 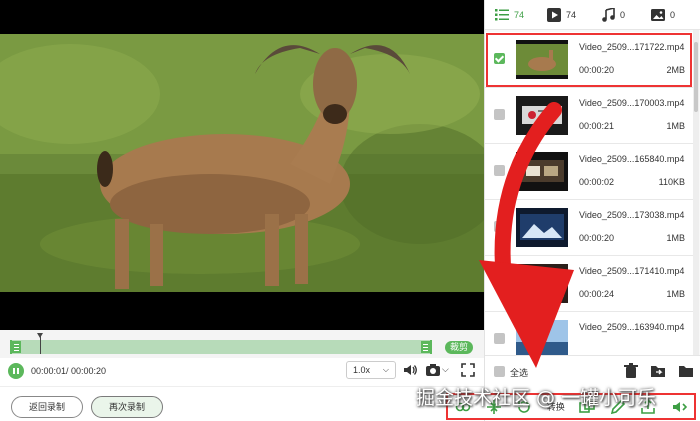 I want to click on tab-video-count: 74, so click(x=571, y=15).